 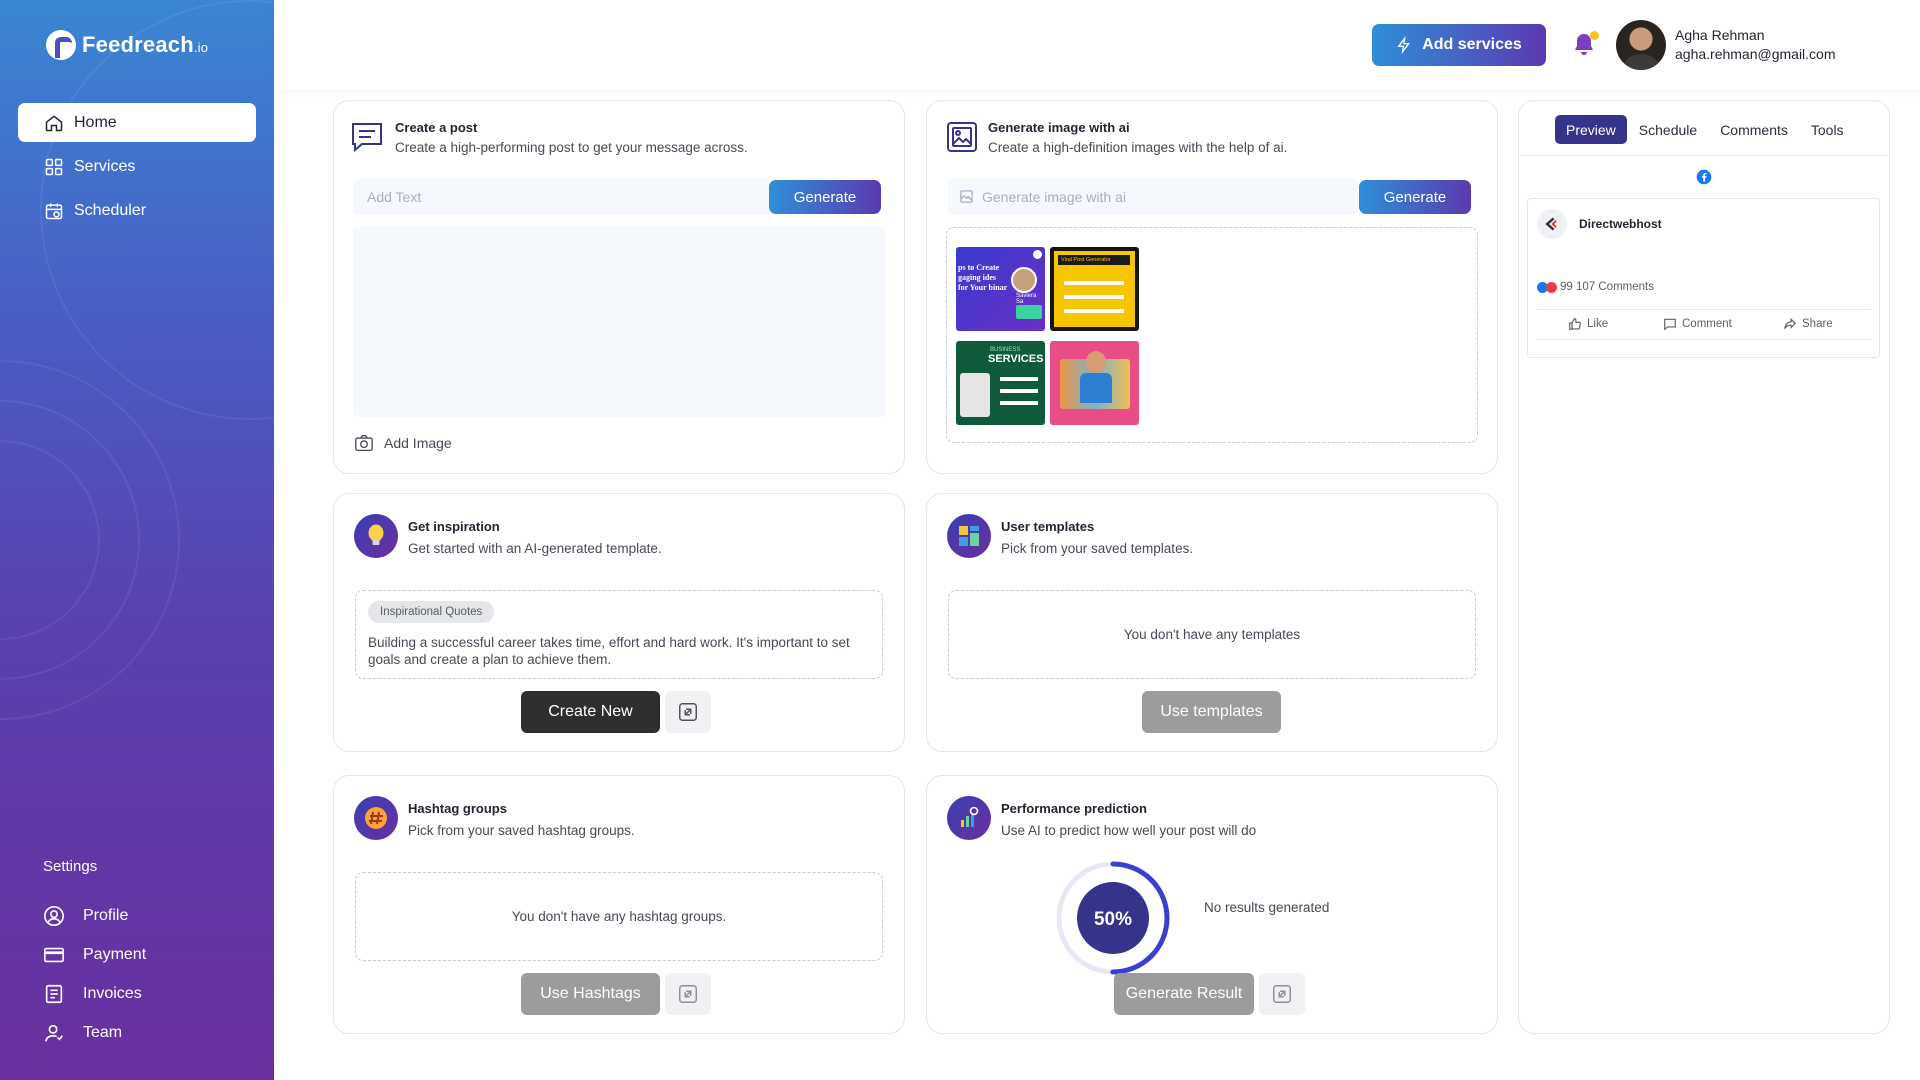 I want to click on settings-item-label: Team, so click(x=103, y=1032).